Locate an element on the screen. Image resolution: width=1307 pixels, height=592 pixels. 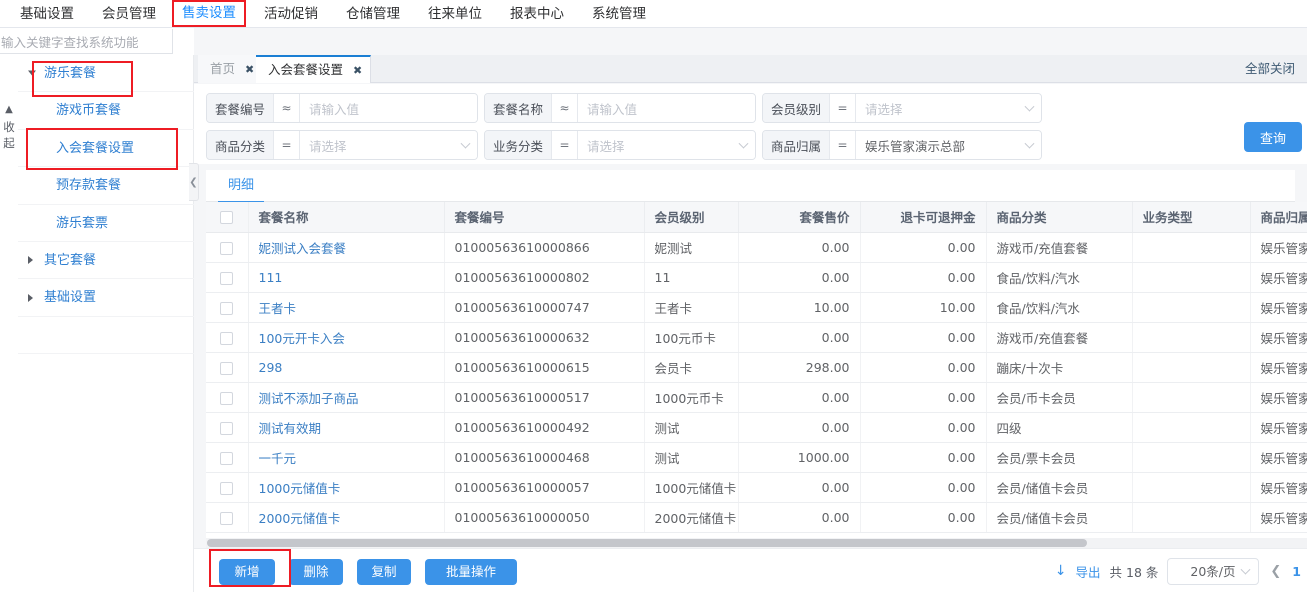
close-icon: ✖ is located at coordinates (357, 70).